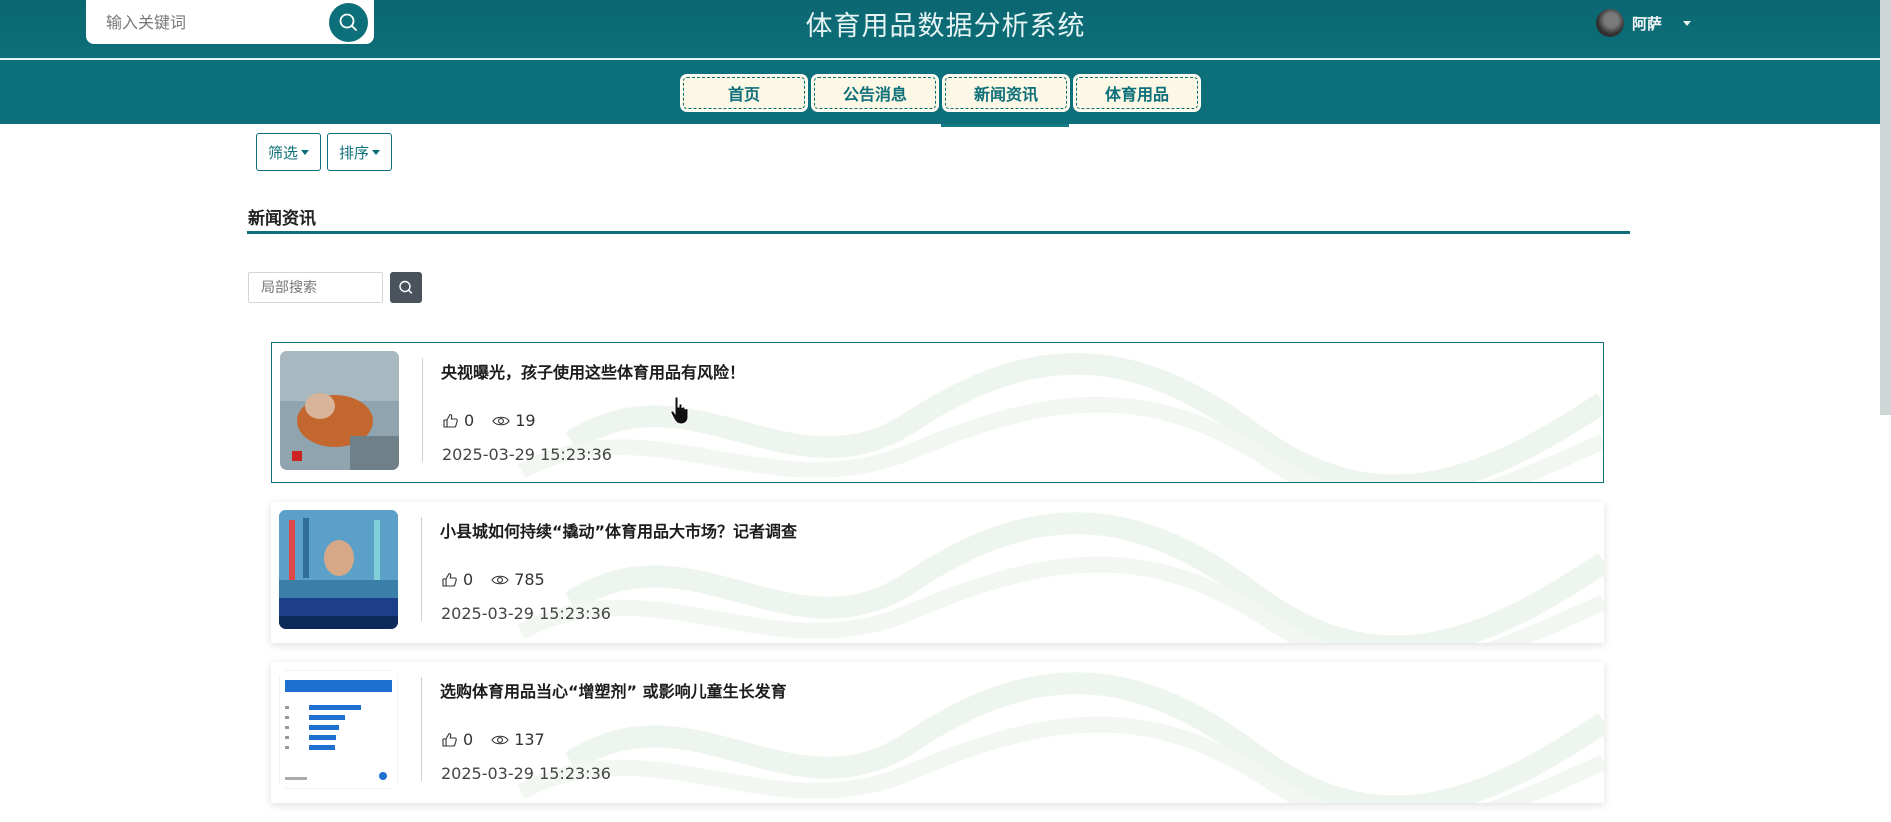  I want to click on local-search-input, so click(315, 287).